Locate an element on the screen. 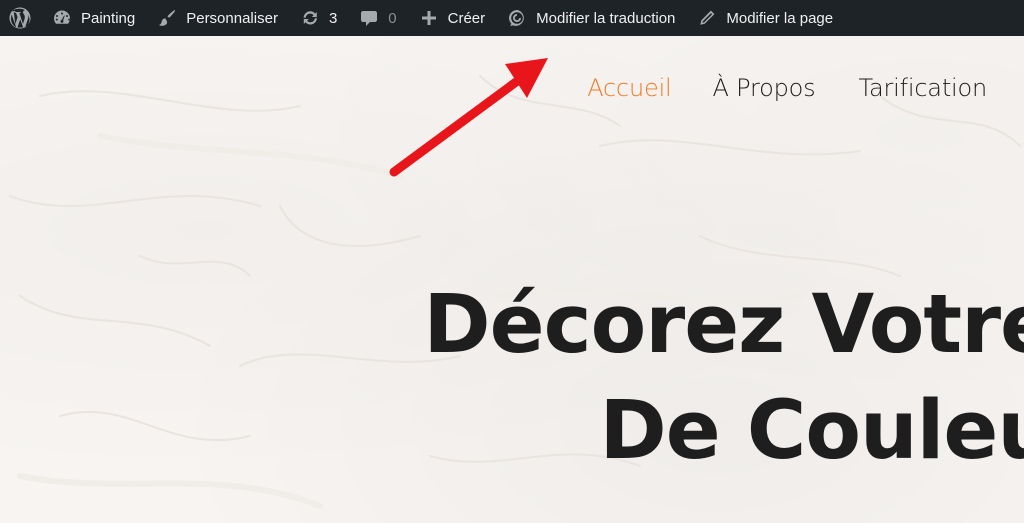  paintbrush-icon is located at coordinates (167, 18).